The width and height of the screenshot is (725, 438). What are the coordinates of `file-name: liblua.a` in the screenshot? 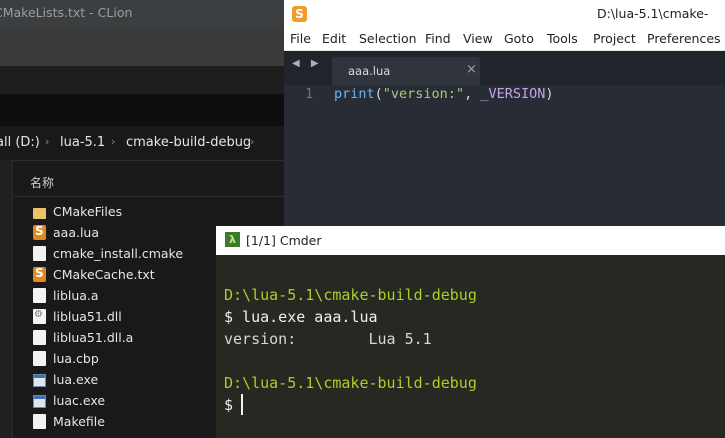 It's located at (76, 295).